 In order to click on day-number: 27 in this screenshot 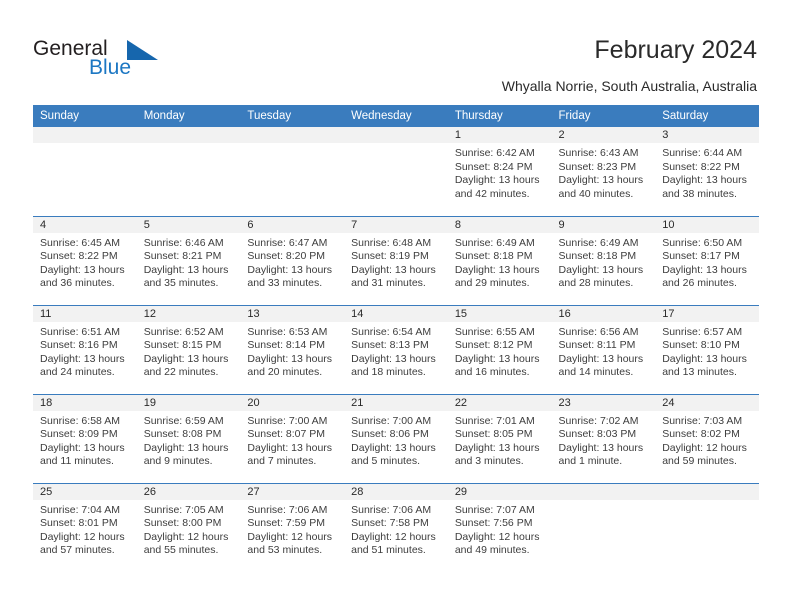, I will do `click(292, 491)`.